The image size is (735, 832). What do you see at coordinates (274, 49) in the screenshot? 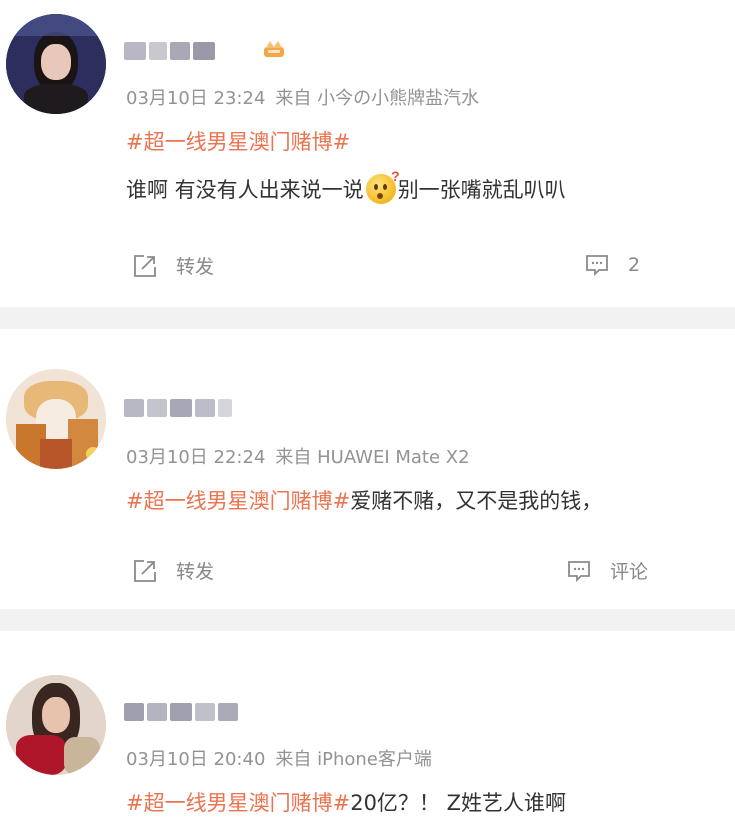
I see `crown-badge-icon` at bounding box center [274, 49].